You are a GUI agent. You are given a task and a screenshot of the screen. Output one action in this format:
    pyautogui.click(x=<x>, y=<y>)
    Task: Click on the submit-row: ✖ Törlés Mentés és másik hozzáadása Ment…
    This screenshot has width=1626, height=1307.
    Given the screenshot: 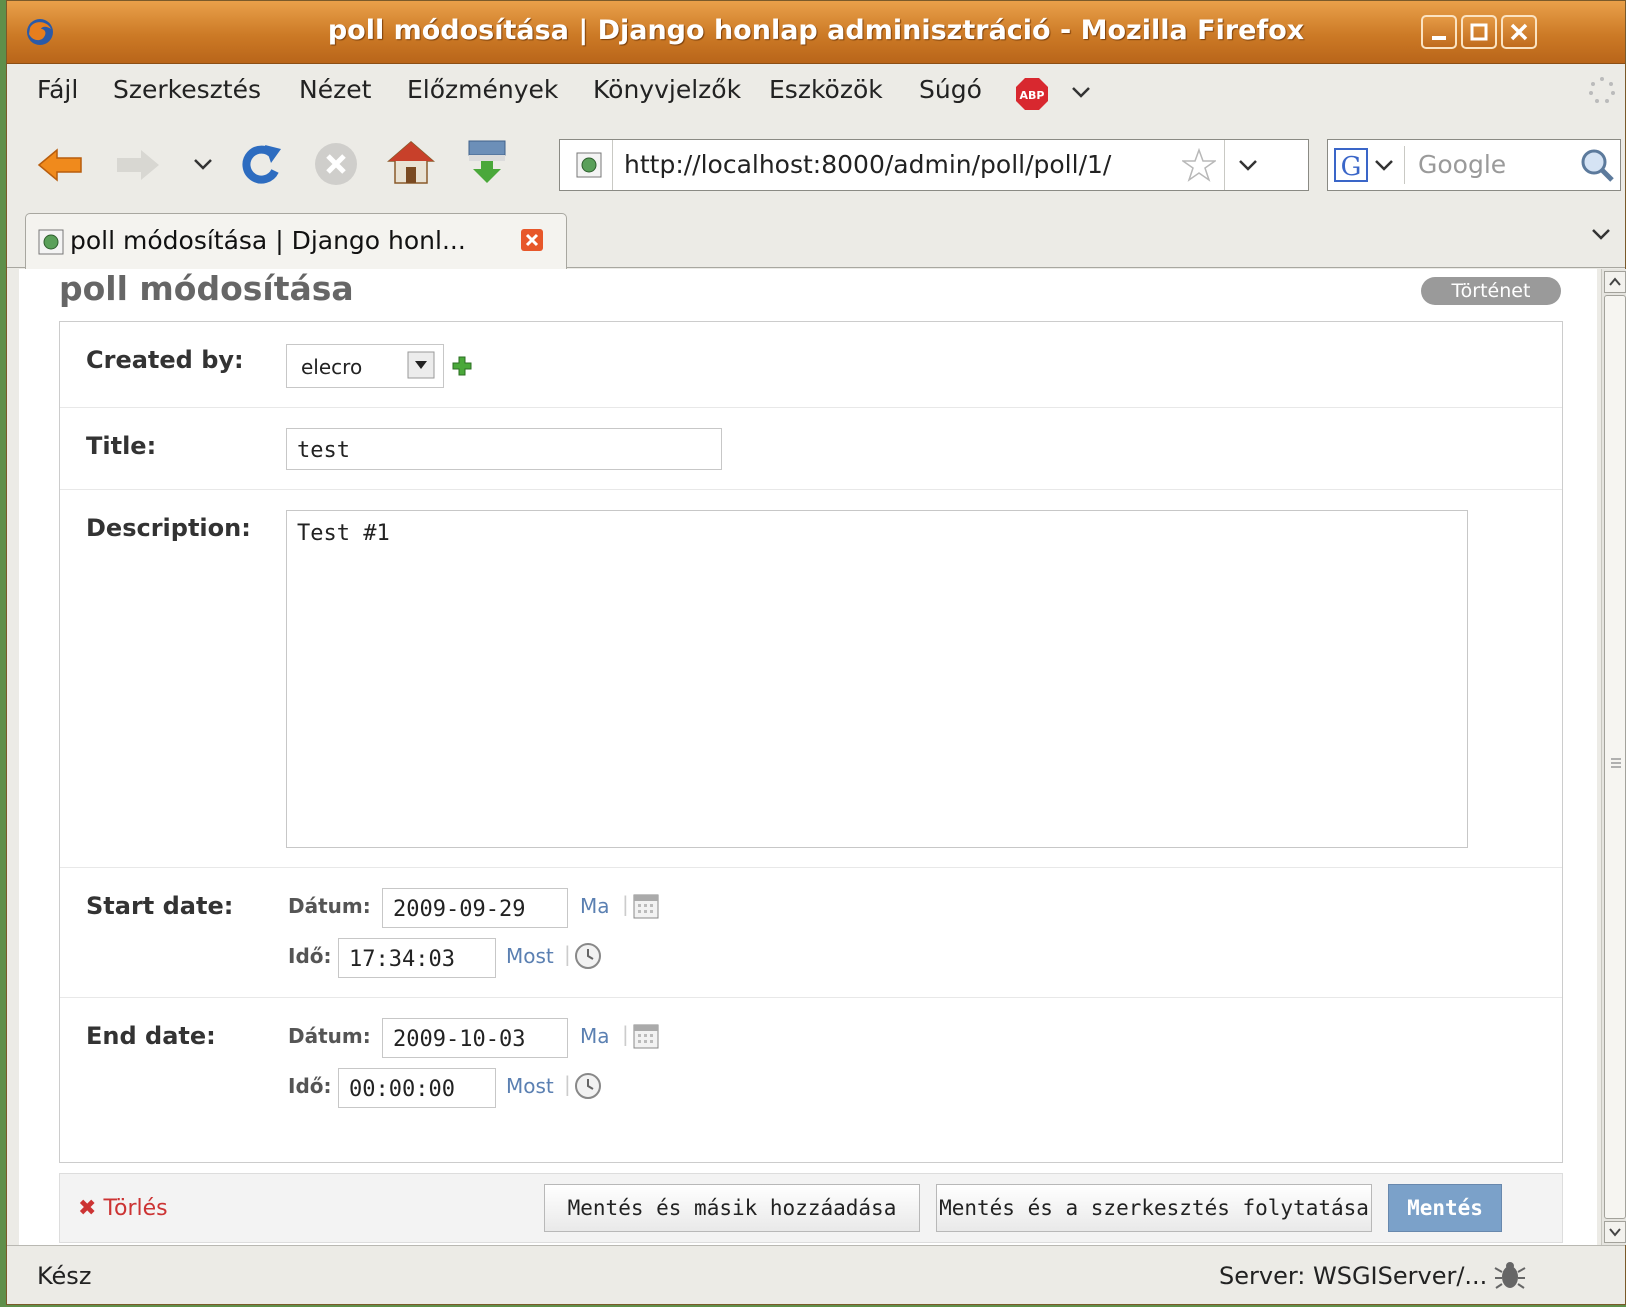 What is the action you would take?
    pyautogui.click(x=811, y=1208)
    